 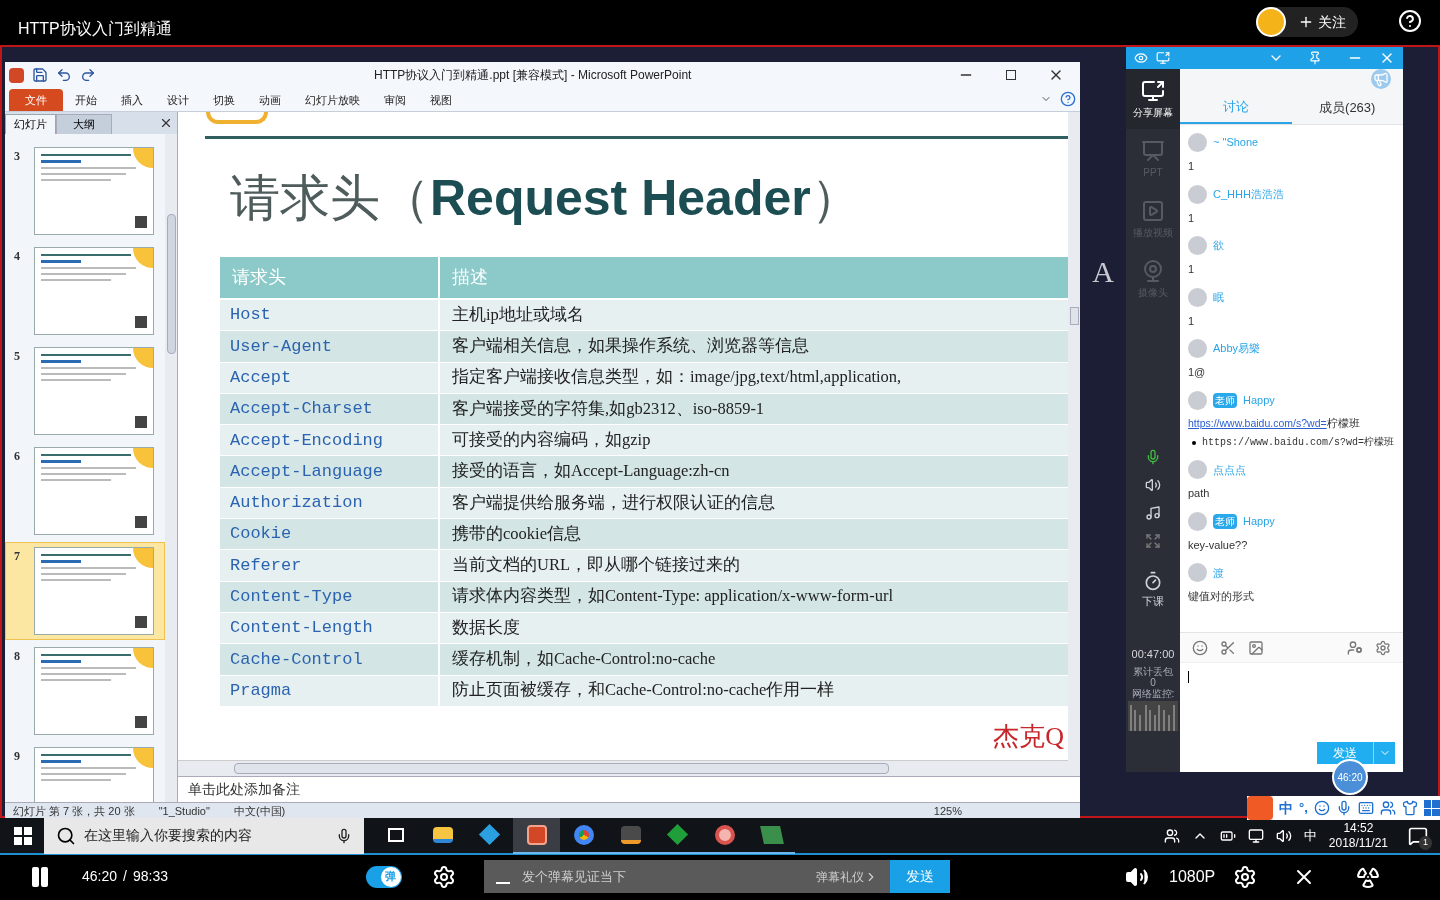 I want to click on user-settings-icon, so click(x=1355, y=647).